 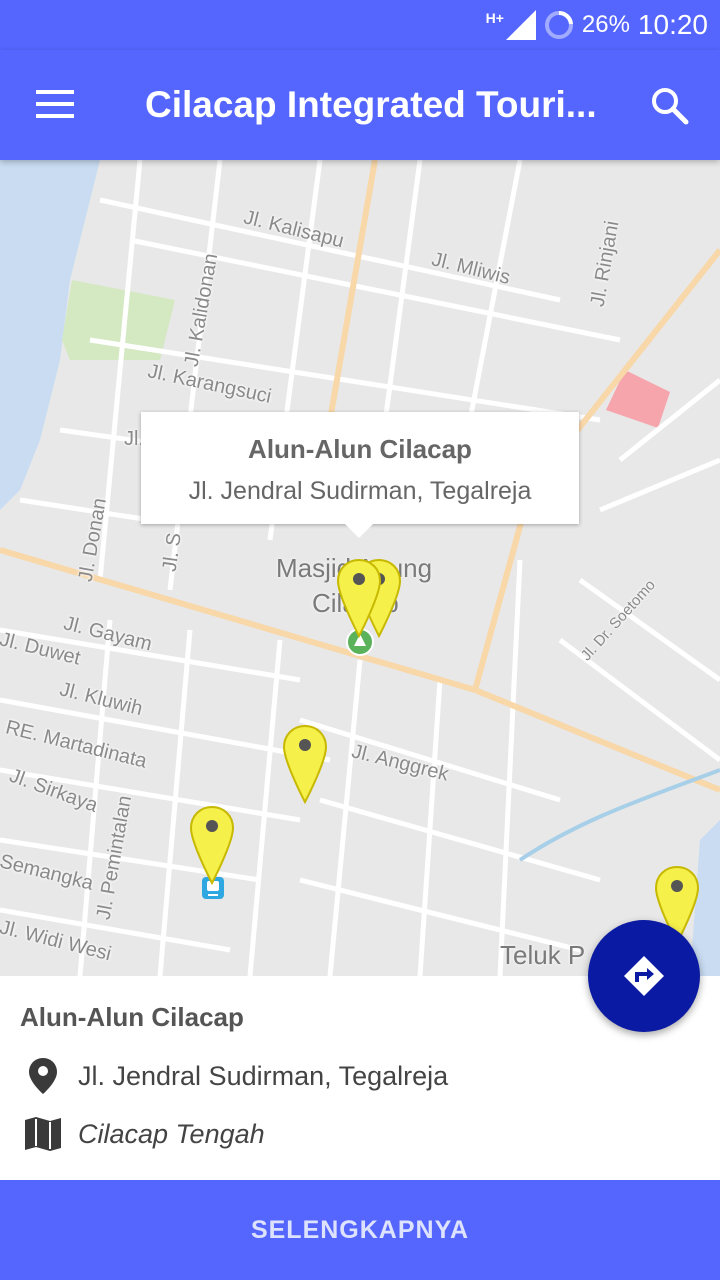 What do you see at coordinates (520, 25) in the screenshot?
I see `signal-icon` at bounding box center [520, 25].